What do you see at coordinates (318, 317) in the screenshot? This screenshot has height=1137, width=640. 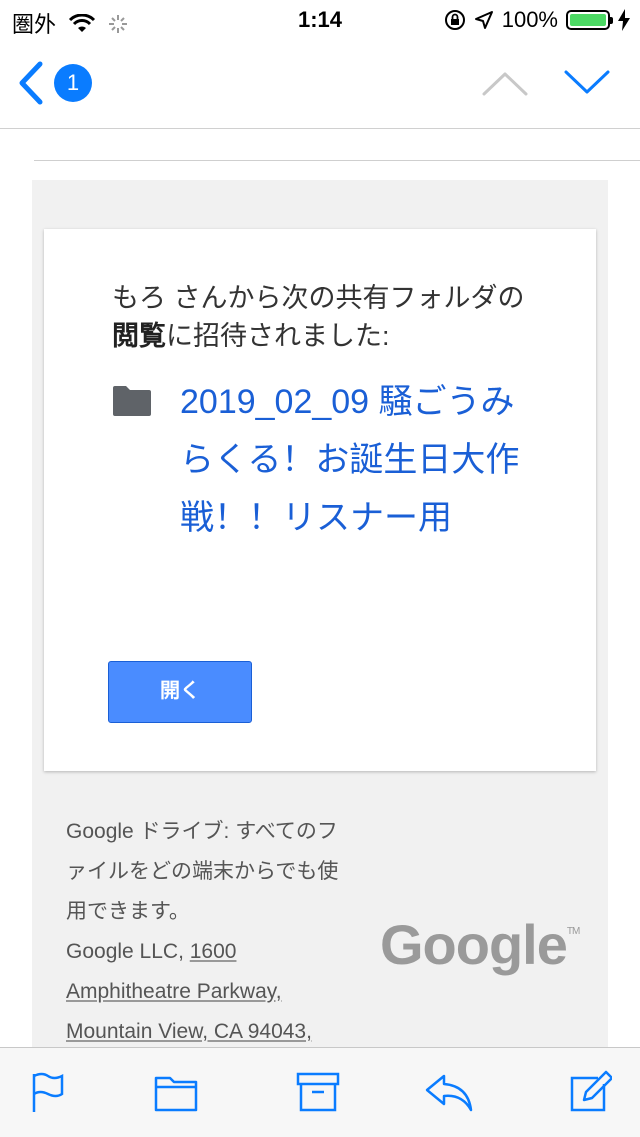 I see `invite-message: もろ さんから次の共有フォルダの閲覧に招待されました:` at bounding box center [318, 317].